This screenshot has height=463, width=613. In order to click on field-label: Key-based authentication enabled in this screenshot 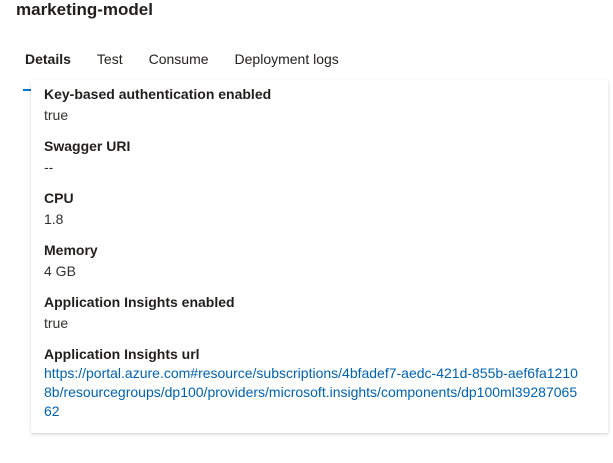, I will do `click(158, 94)`.